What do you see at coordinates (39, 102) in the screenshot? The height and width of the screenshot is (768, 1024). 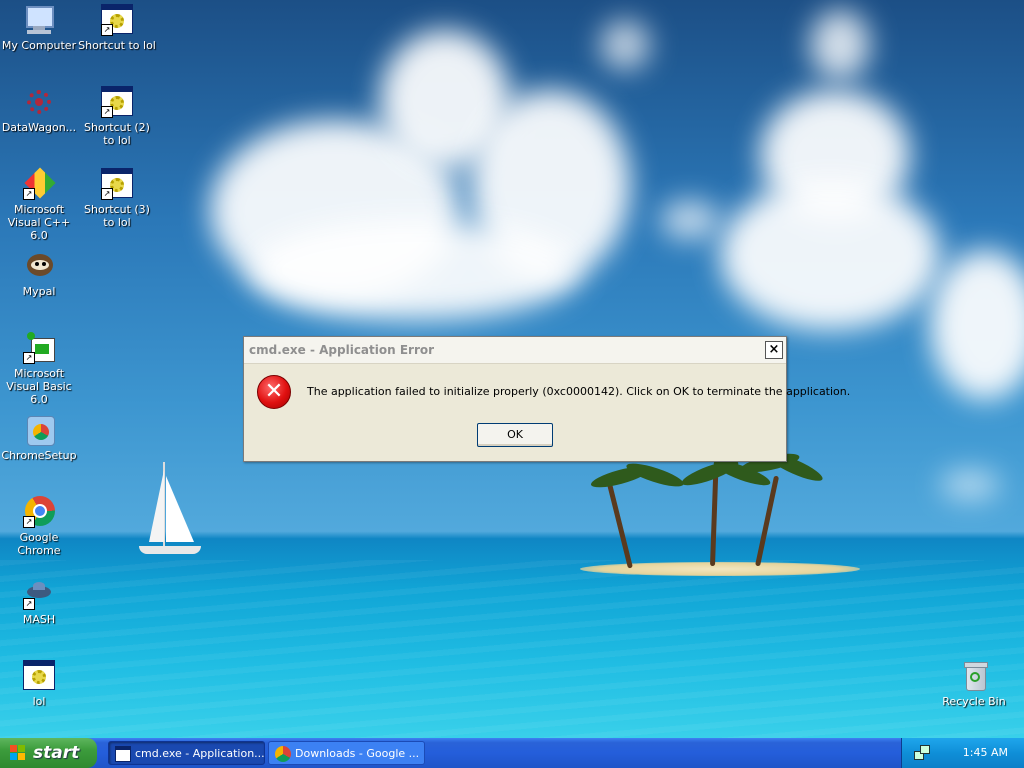 I see `datawagon-icon` at bounding box center [39, 102].